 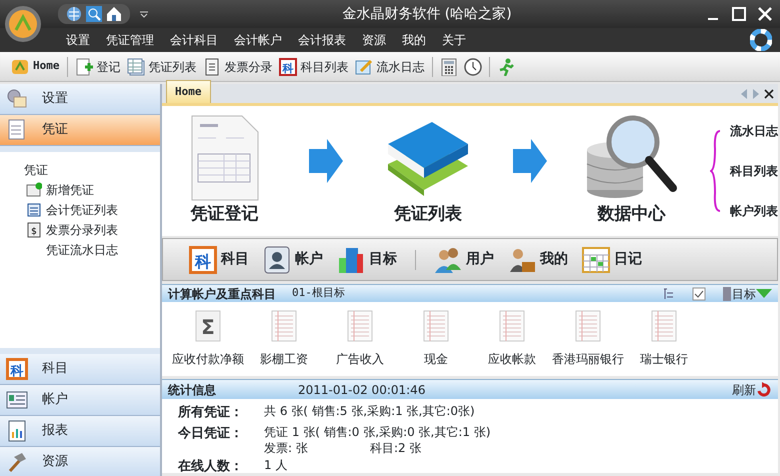 I want to click on quick-link: 帐户列表, so click(x=754, y=211).